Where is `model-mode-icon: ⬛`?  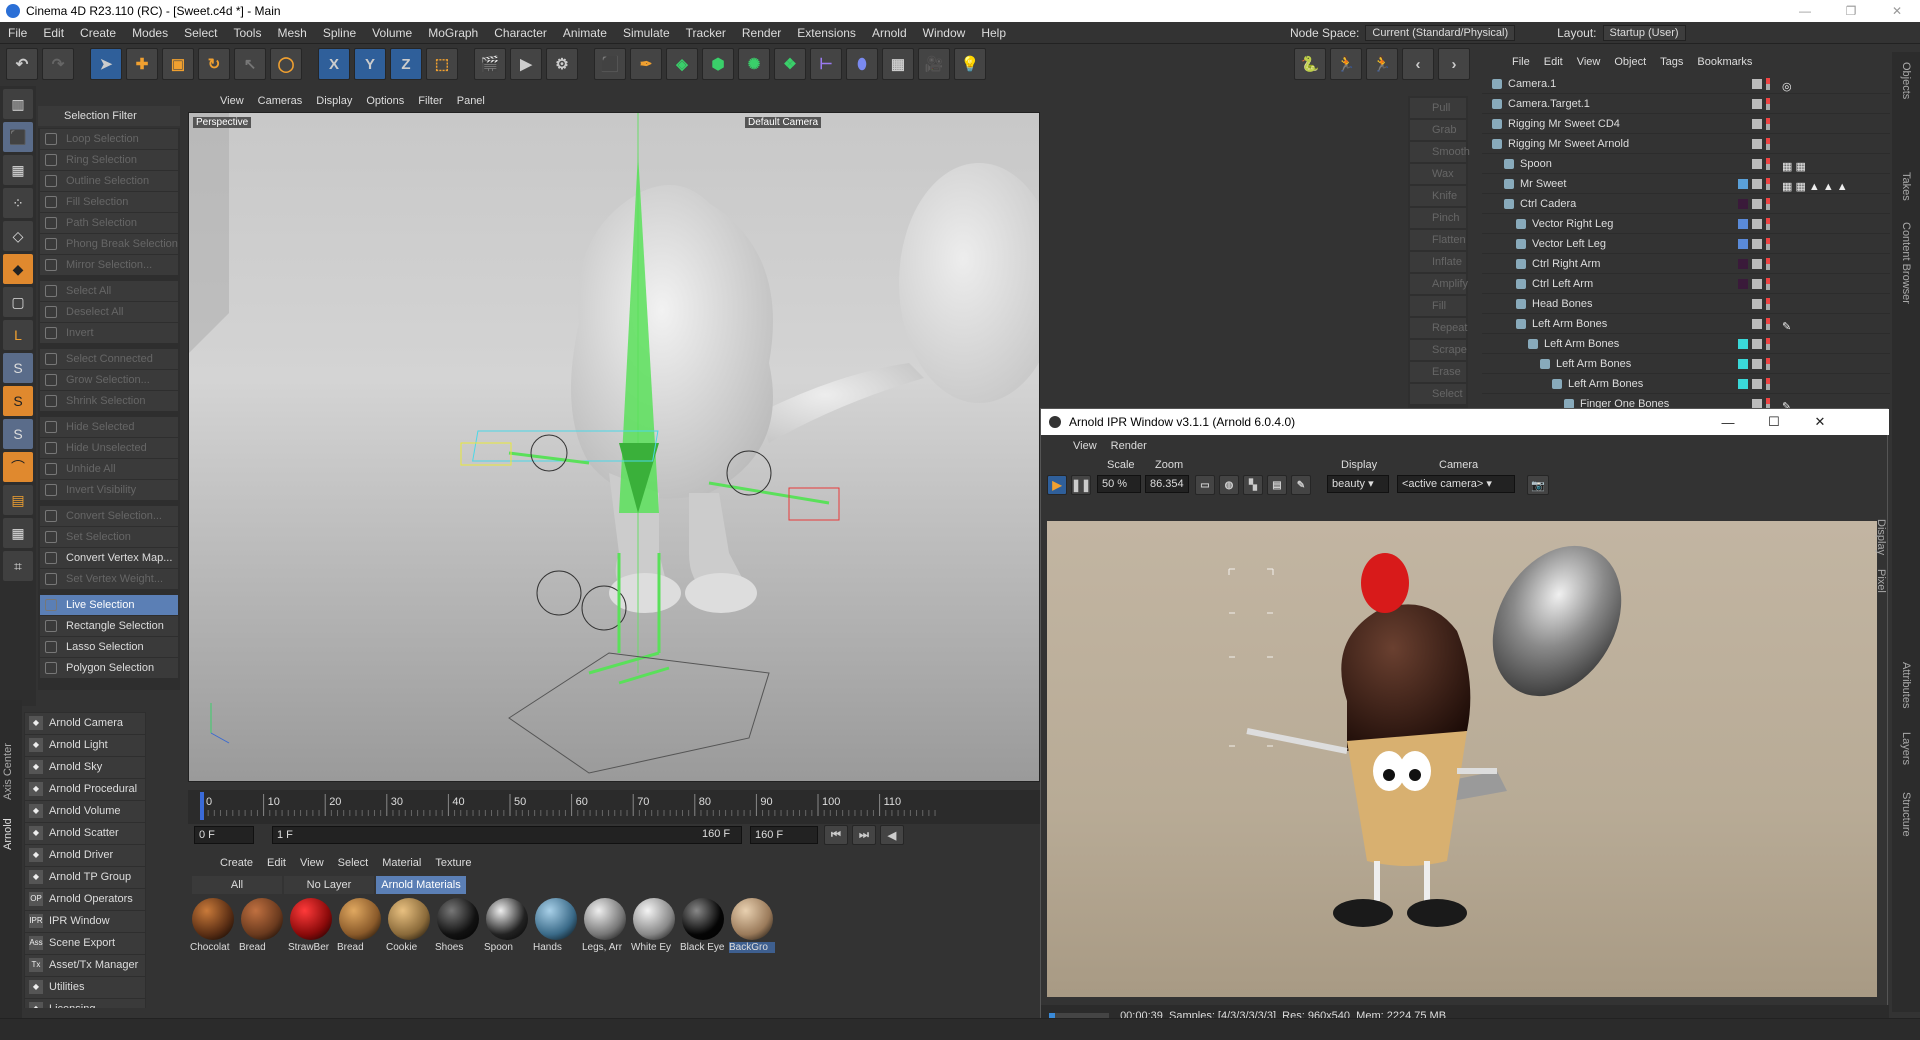
model-mode-icon: ⬛ is located at coordinates (18, 137).